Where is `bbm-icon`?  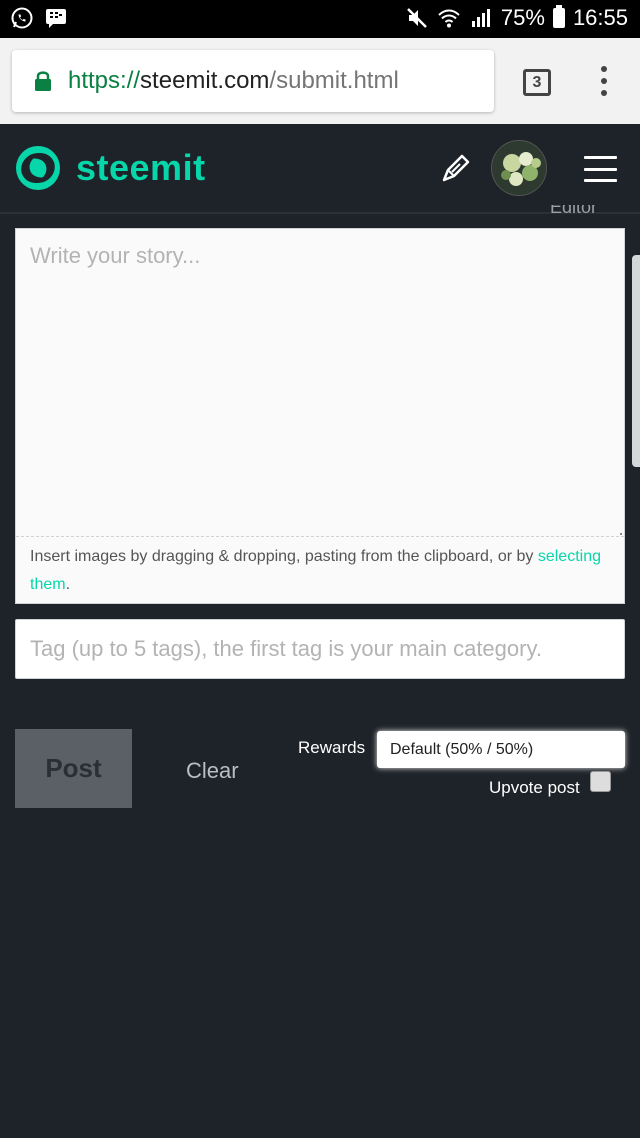 bbm-icon is located at coordinates (56, 18).